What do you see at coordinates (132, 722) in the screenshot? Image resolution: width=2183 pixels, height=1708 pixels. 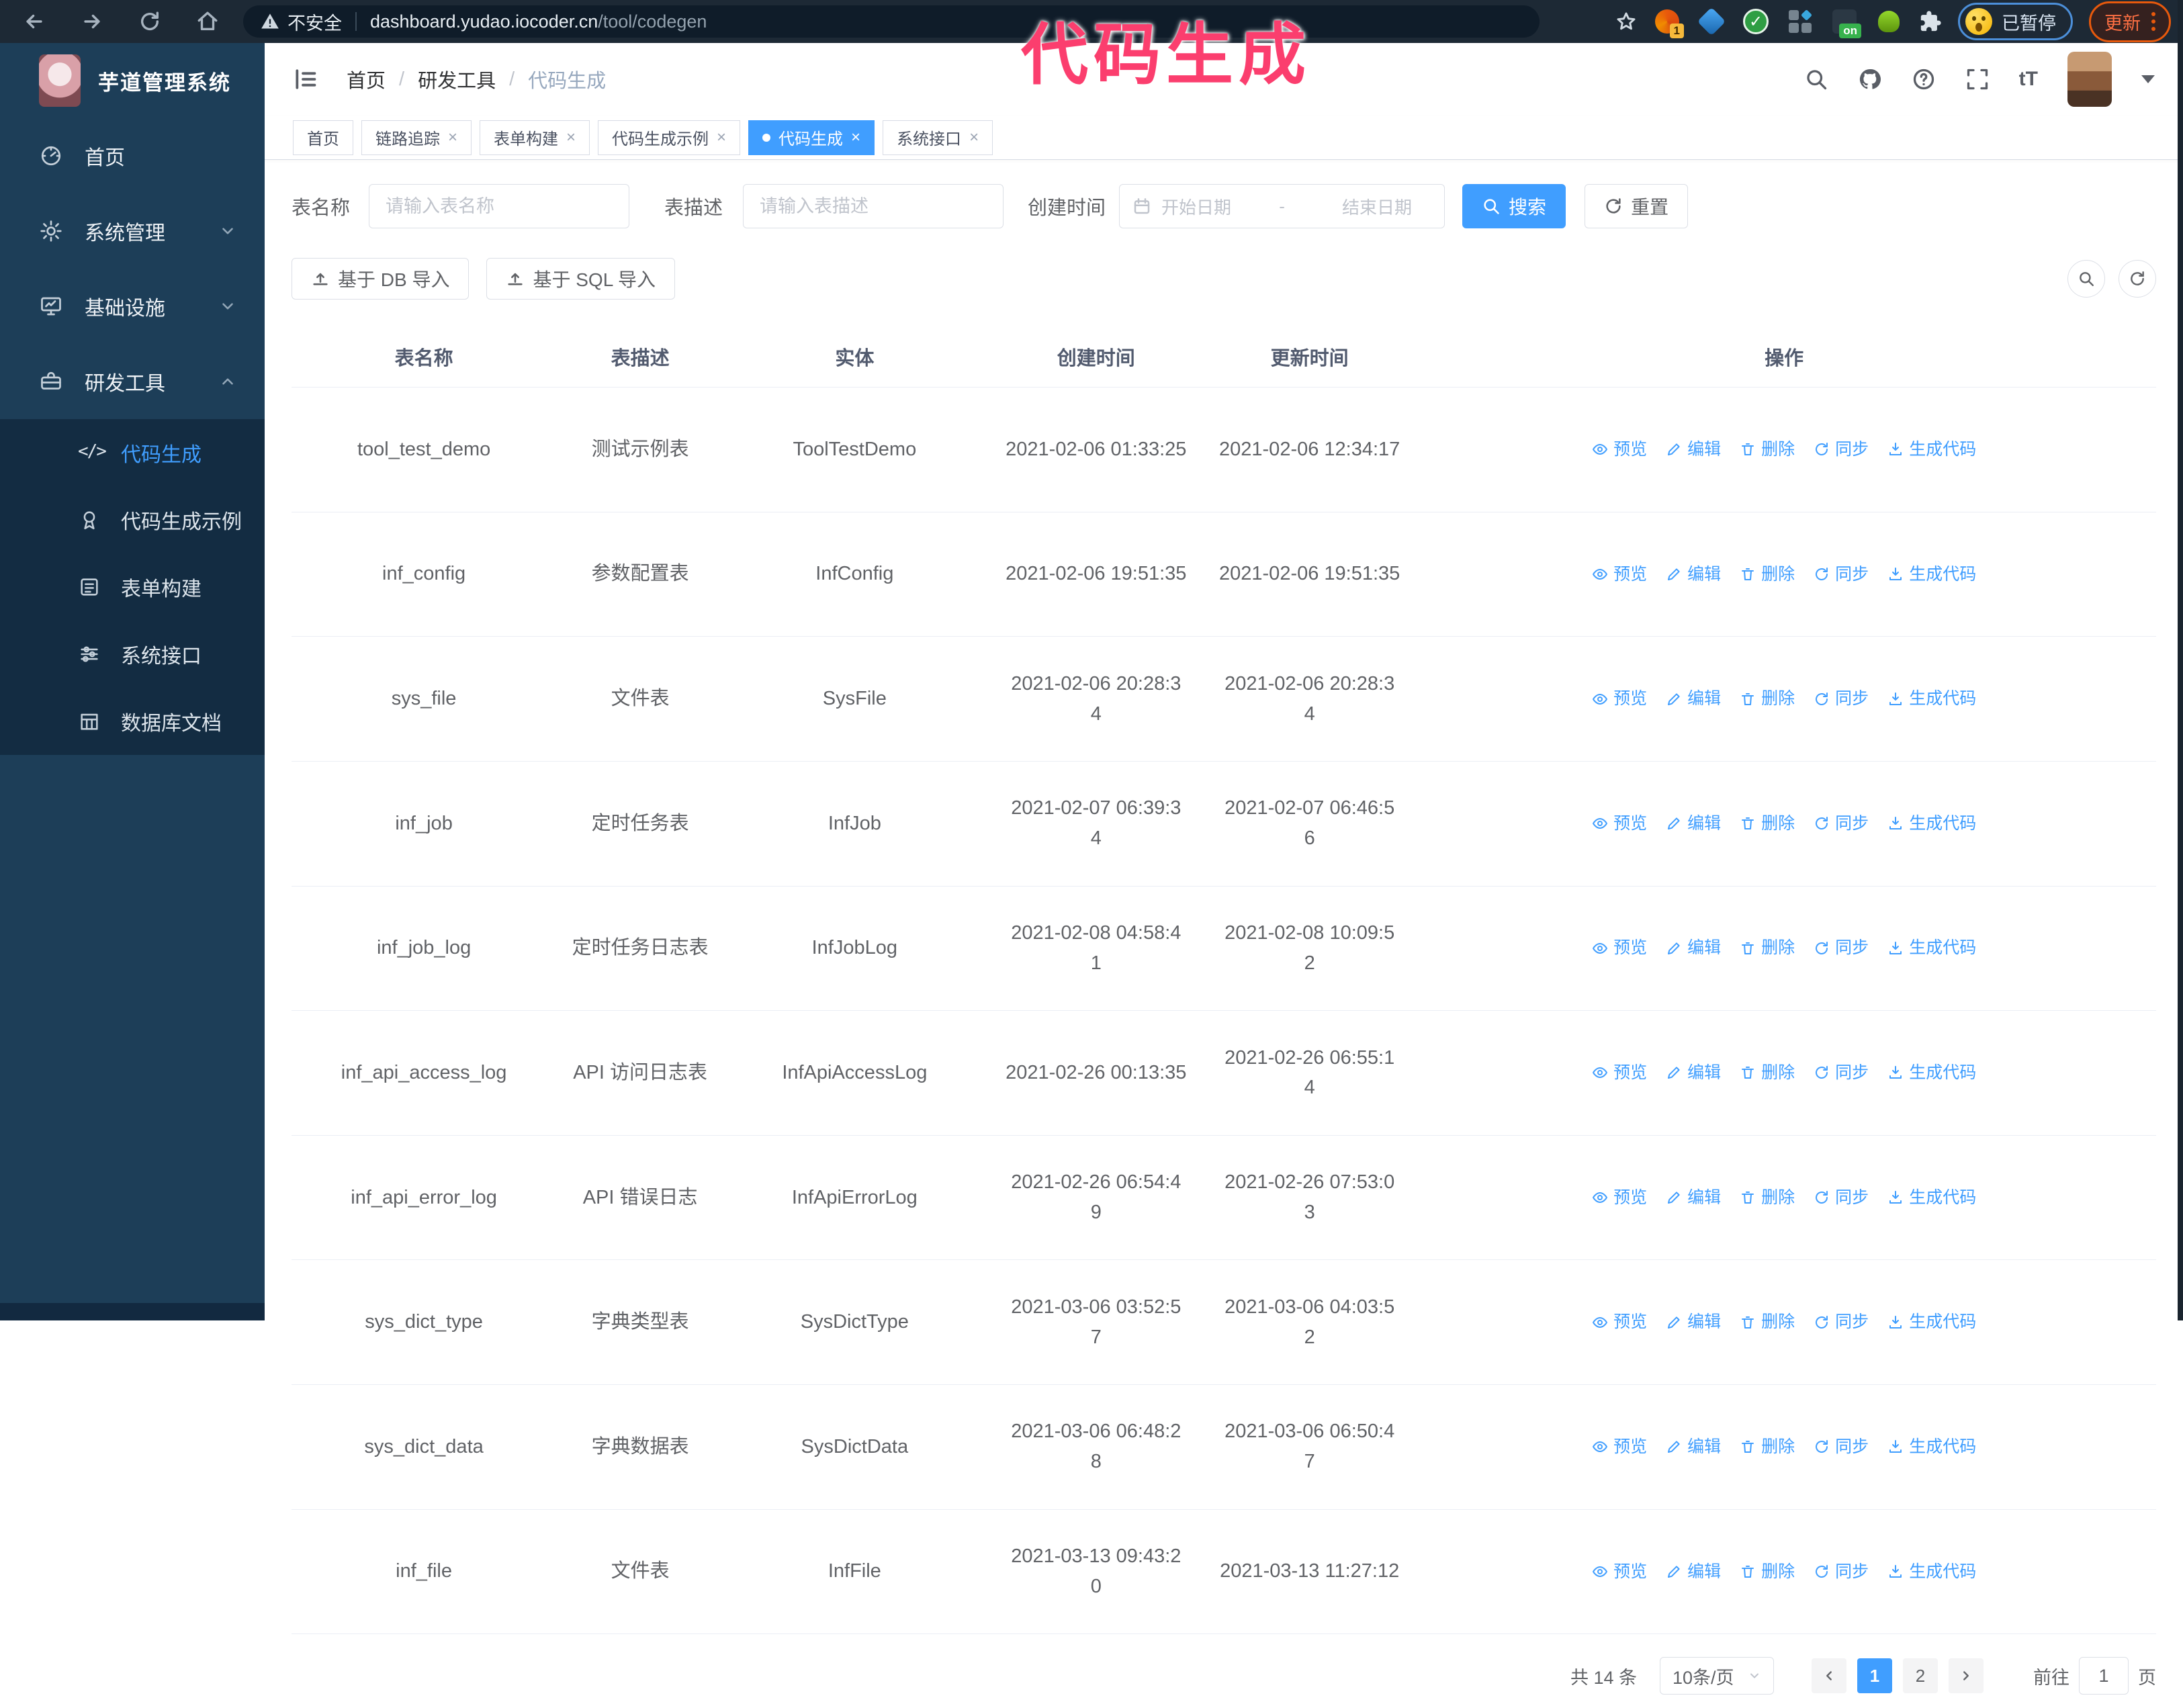 I see `sidebar-item-db-doc: 数据库文档` at bounding box center [132, 722].